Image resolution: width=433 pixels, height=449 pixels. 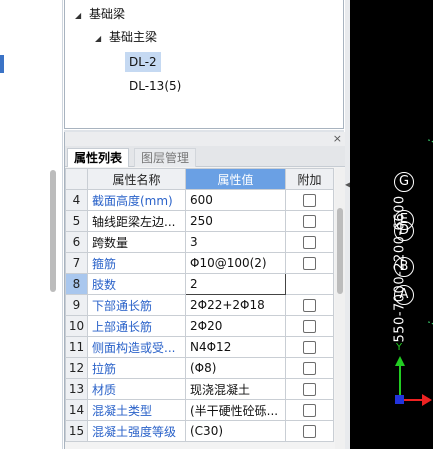 I want to click on row-number: 5, so click(x=76, y=221).